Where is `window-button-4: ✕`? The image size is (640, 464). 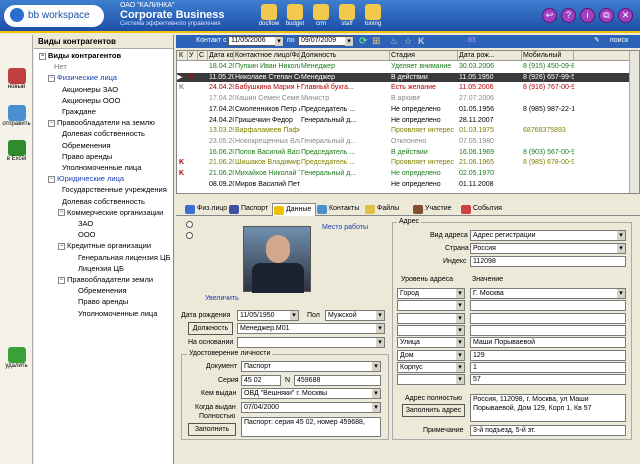
window-button-4: ✕ is located at coordinates (625, 15).